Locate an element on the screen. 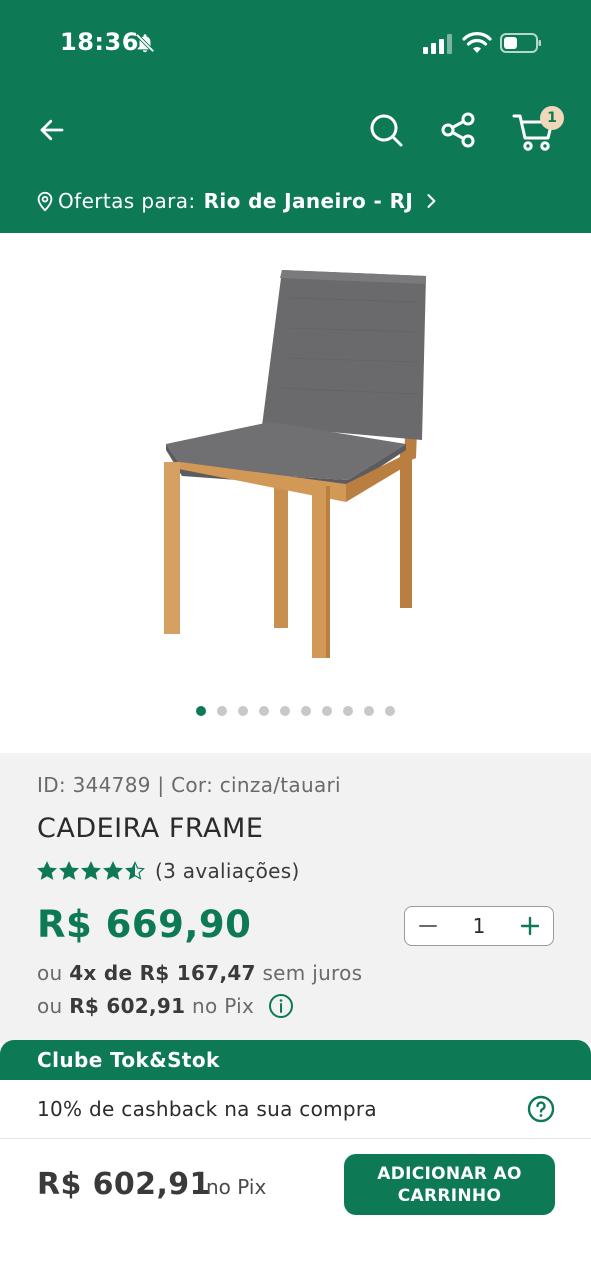 This screenshot has width=591, height=1280. share-icon is located at coordinates (458, 130).